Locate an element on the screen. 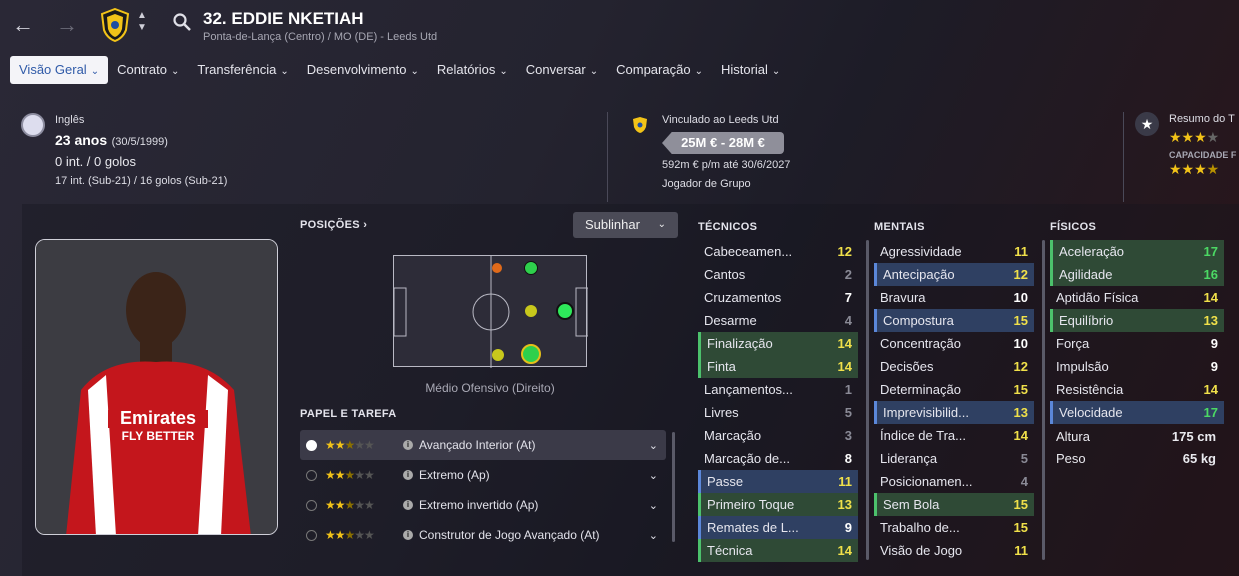  attribute-value: 5 is located at coordinates (848, 412).